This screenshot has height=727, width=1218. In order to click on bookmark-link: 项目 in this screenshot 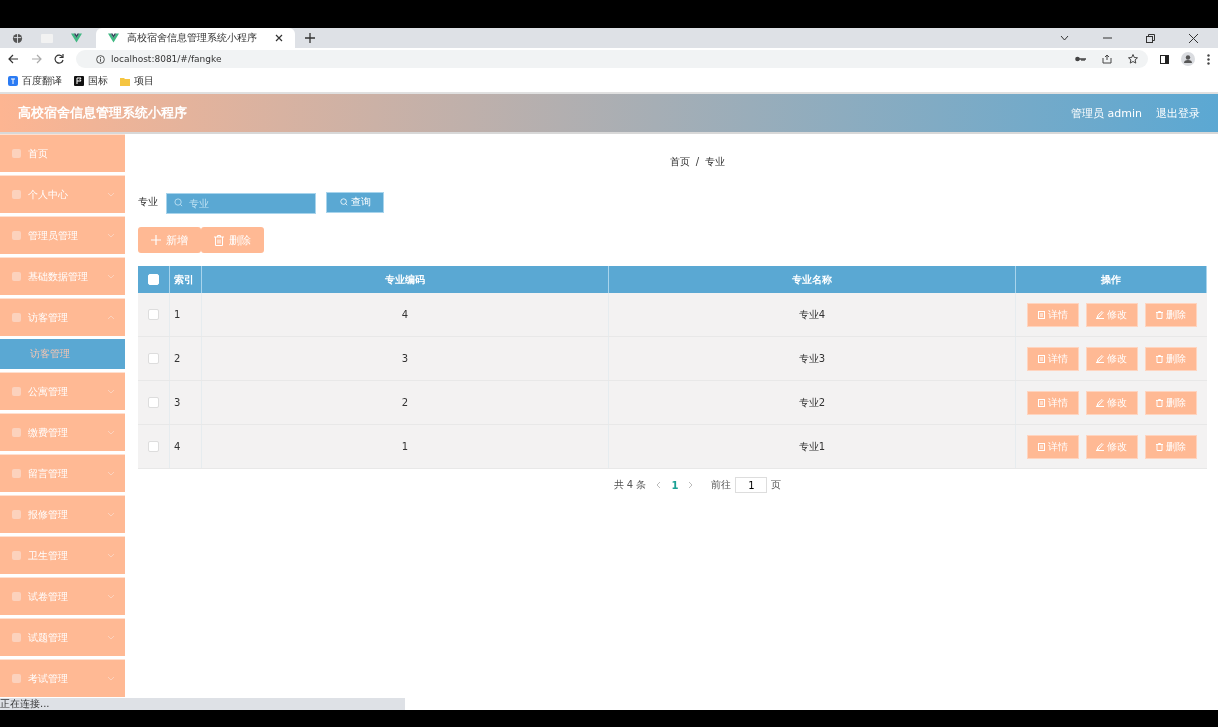, I will do `click(137, 81)`.